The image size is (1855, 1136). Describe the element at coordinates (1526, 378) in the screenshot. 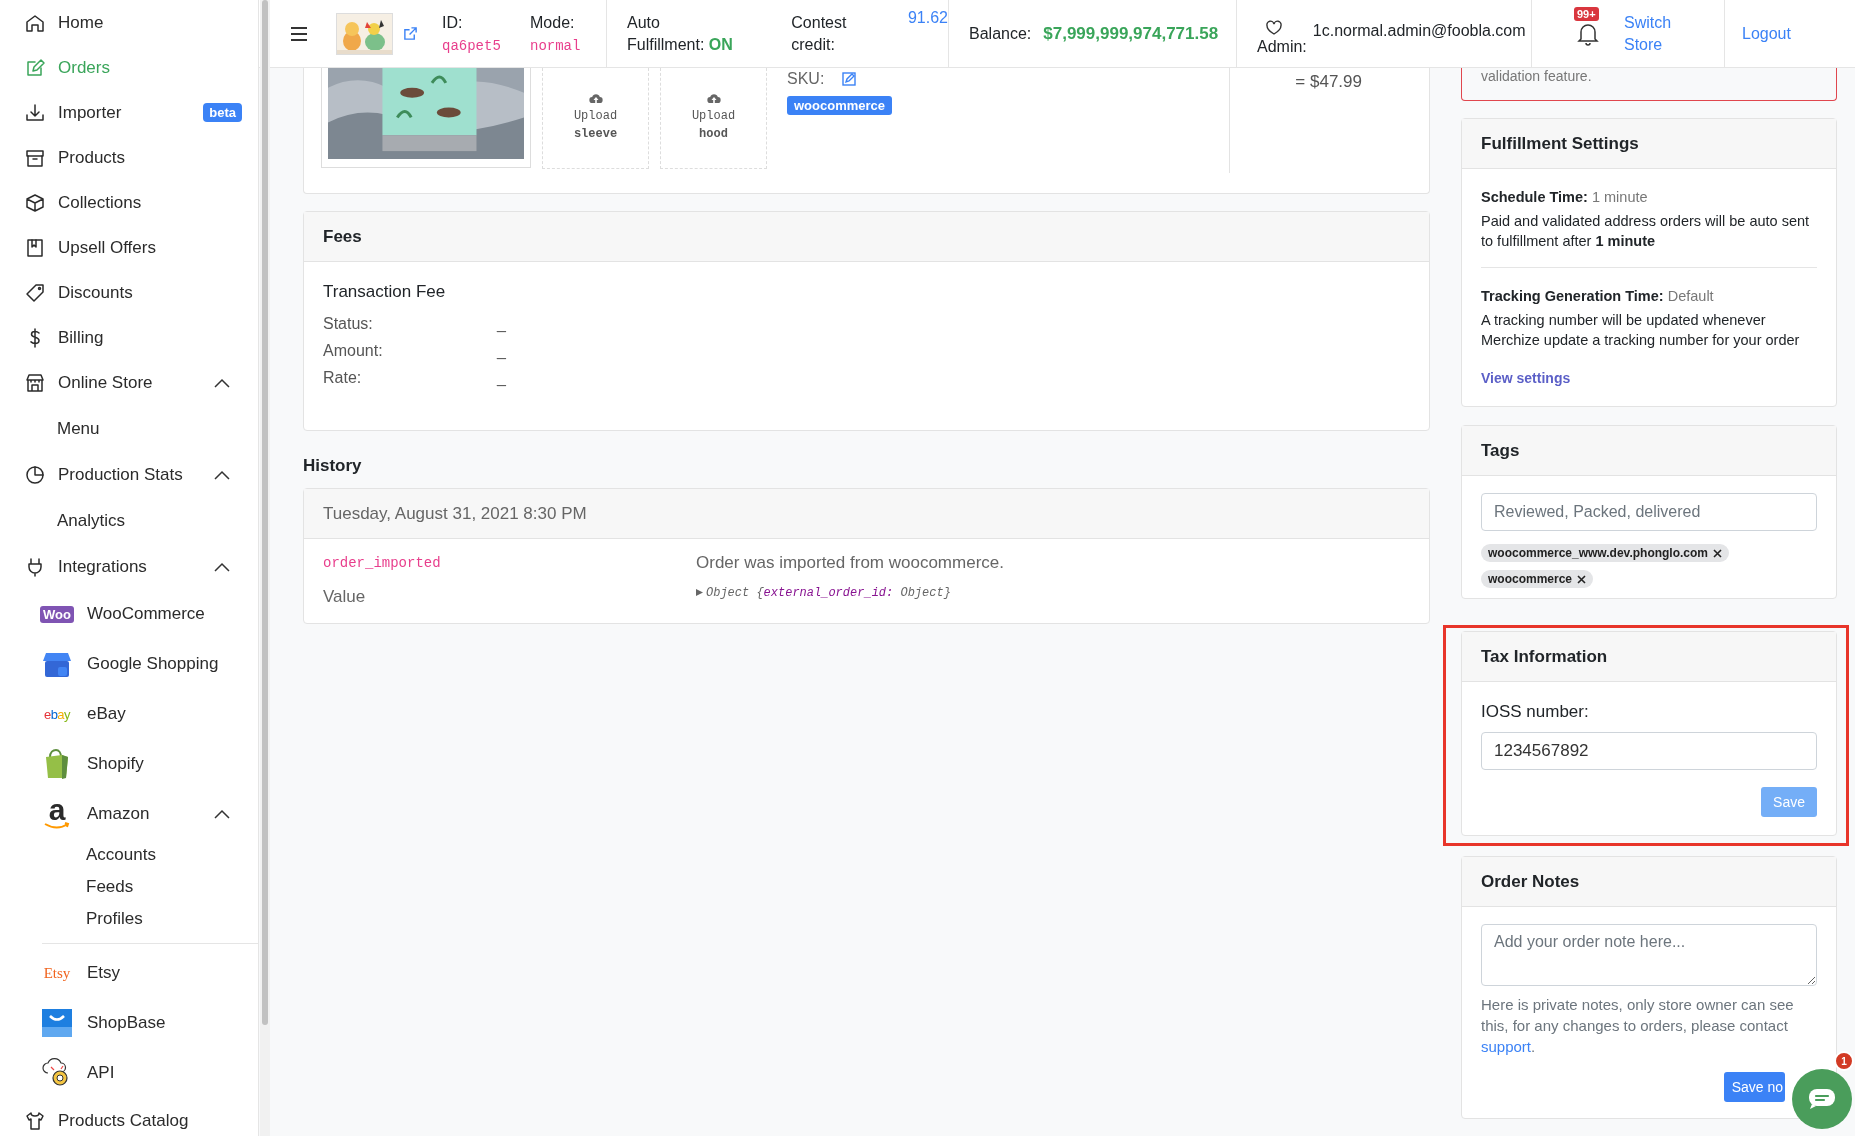

I see `view-settings-link: View settings` at that location.